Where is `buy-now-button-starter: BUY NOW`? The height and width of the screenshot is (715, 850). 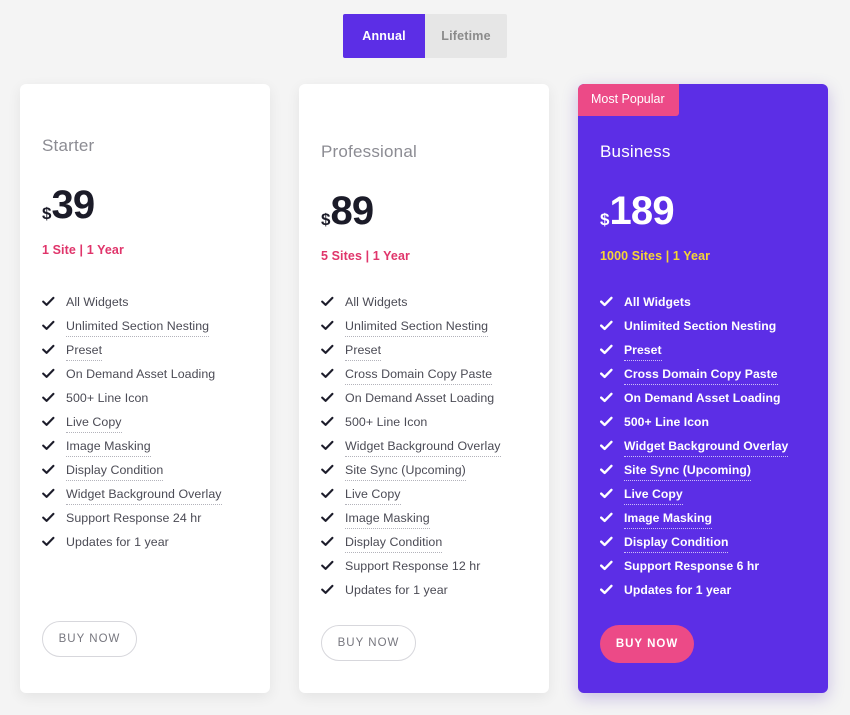 buy-now-button-starter: BUY NOW is located at coordinates (89, 639).